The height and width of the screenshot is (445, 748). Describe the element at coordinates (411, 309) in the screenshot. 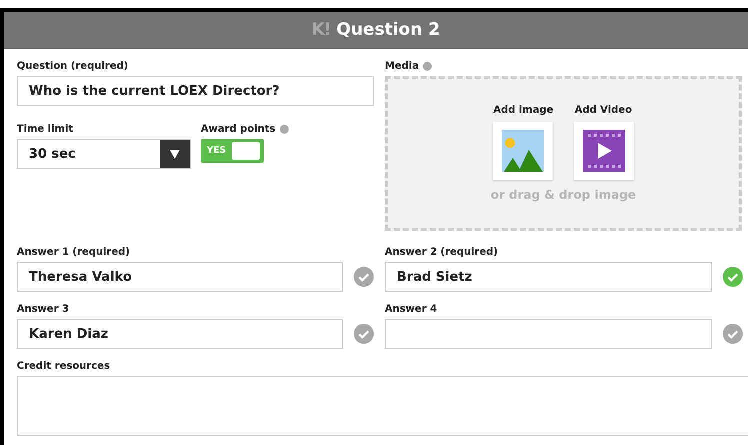

I see `field-label: Answer 4` at that location.